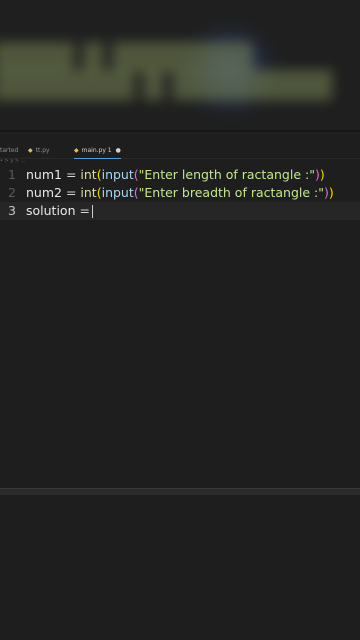 Image resolution: width=360 pixels, height=640 pixels. I want to click on banner-divider, so click(180, 131).